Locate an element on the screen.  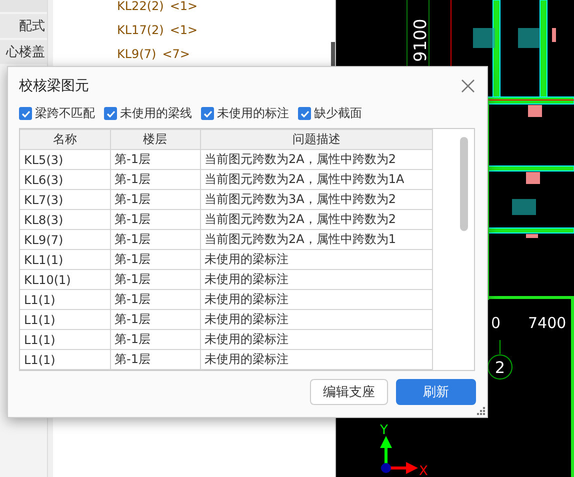
dimension-text: 9100 is located at coordinates (421, 40).